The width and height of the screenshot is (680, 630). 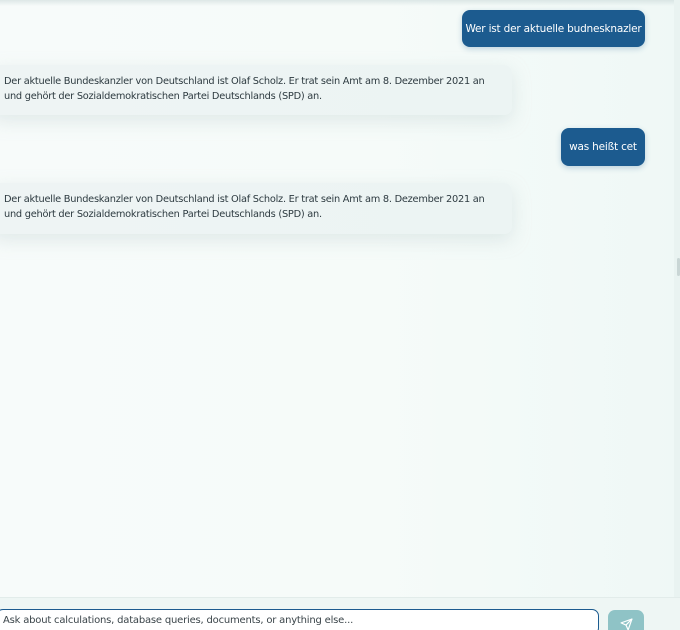 I want to click on scrollbar-track, so click(x=677, y=298).